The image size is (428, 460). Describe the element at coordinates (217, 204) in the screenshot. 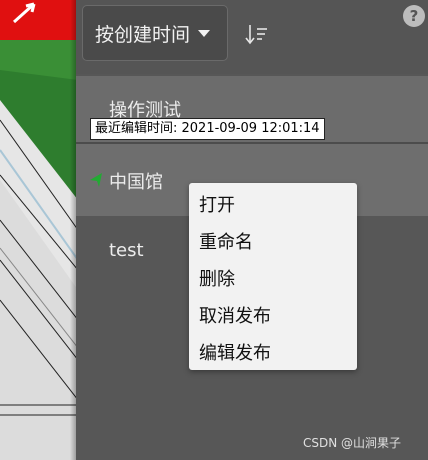

I see `menu-item-open: 打开` at that location.